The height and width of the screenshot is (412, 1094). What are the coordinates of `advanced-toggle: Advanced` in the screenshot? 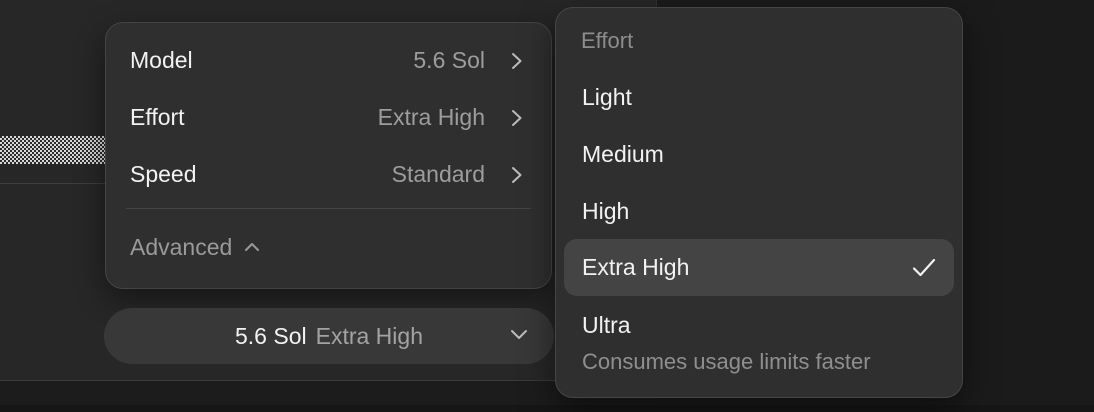 It's located at (195, 247).